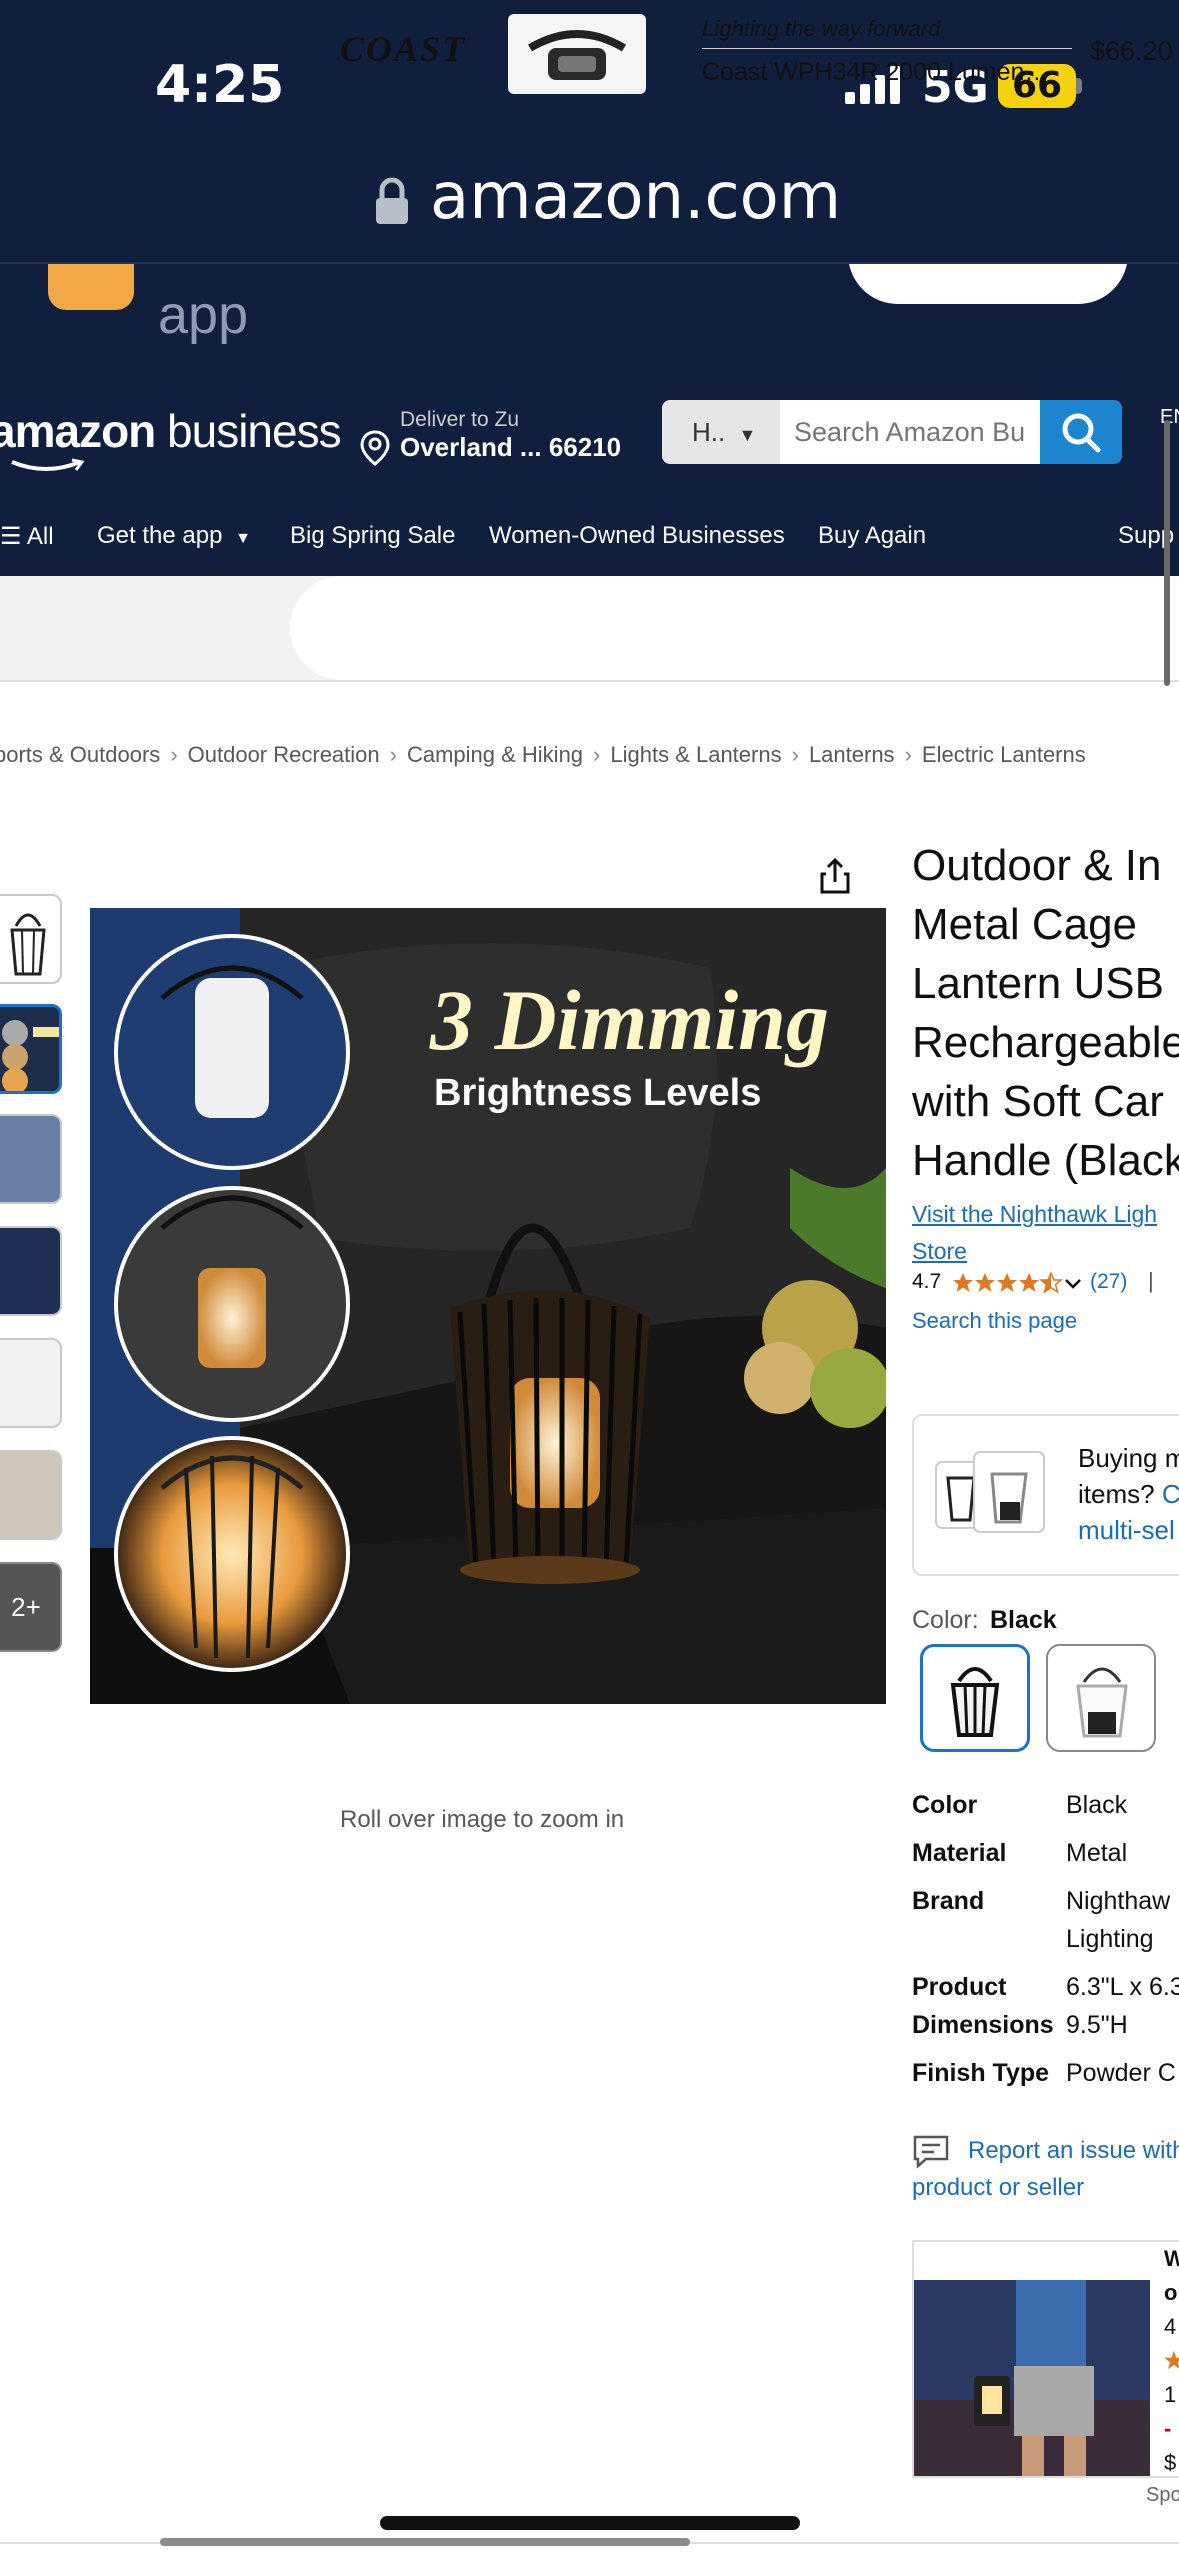  Describe the element at coordinates (1045, 1160) in the screenshot. I see `title-line: Handle (Black` at that location.